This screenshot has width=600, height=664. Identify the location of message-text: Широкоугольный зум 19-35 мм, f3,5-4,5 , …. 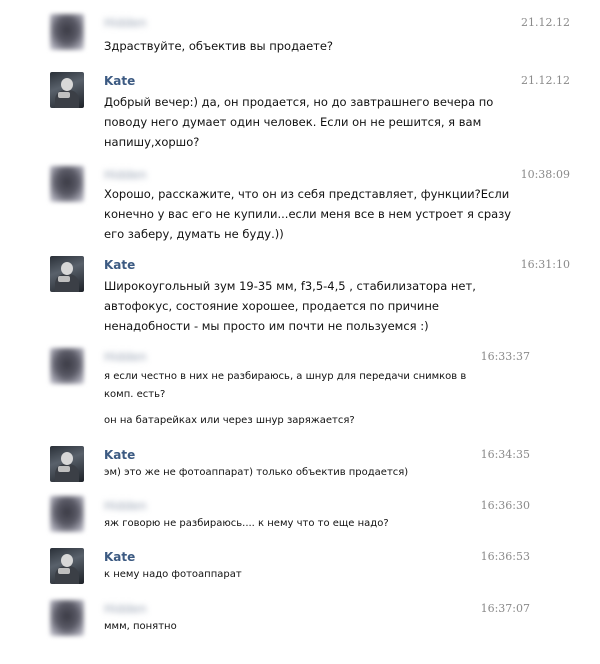
(290, 306).